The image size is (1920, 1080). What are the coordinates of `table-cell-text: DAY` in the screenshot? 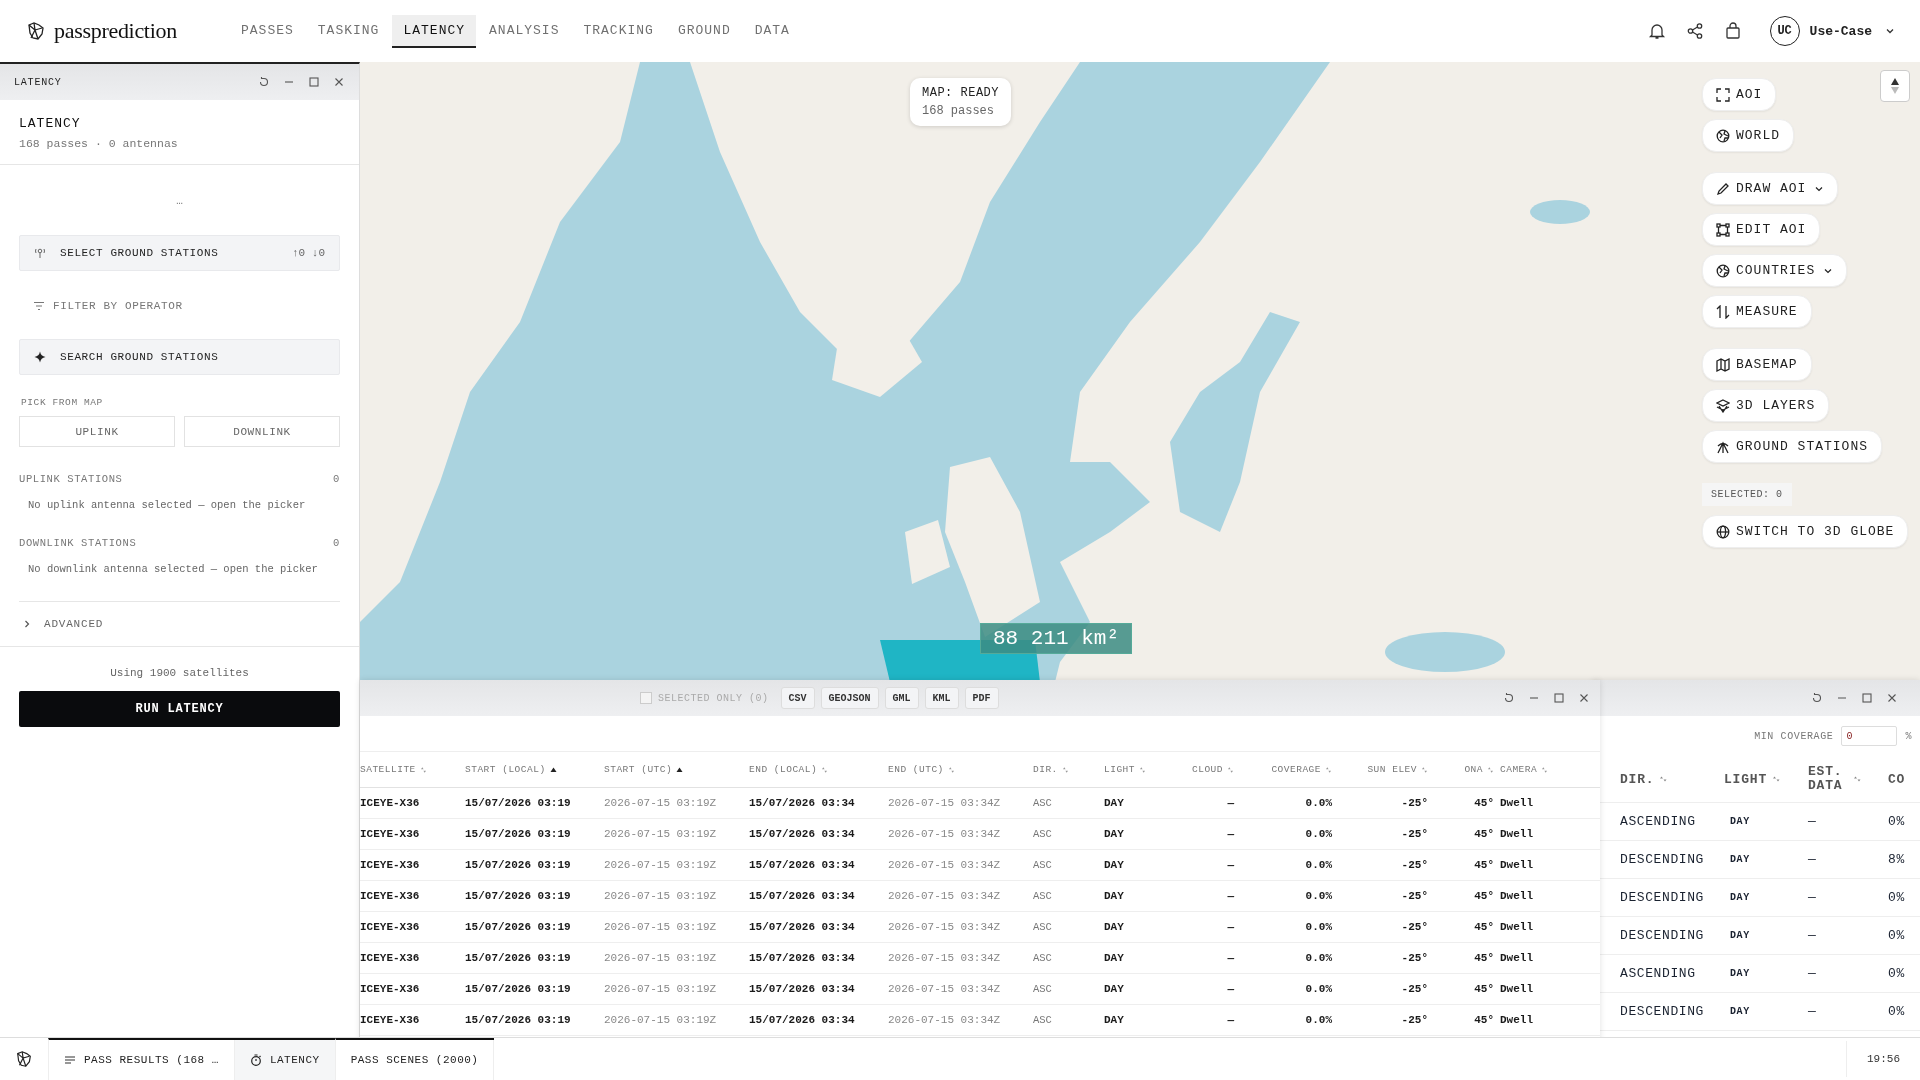 It's located at (1740, 1011).